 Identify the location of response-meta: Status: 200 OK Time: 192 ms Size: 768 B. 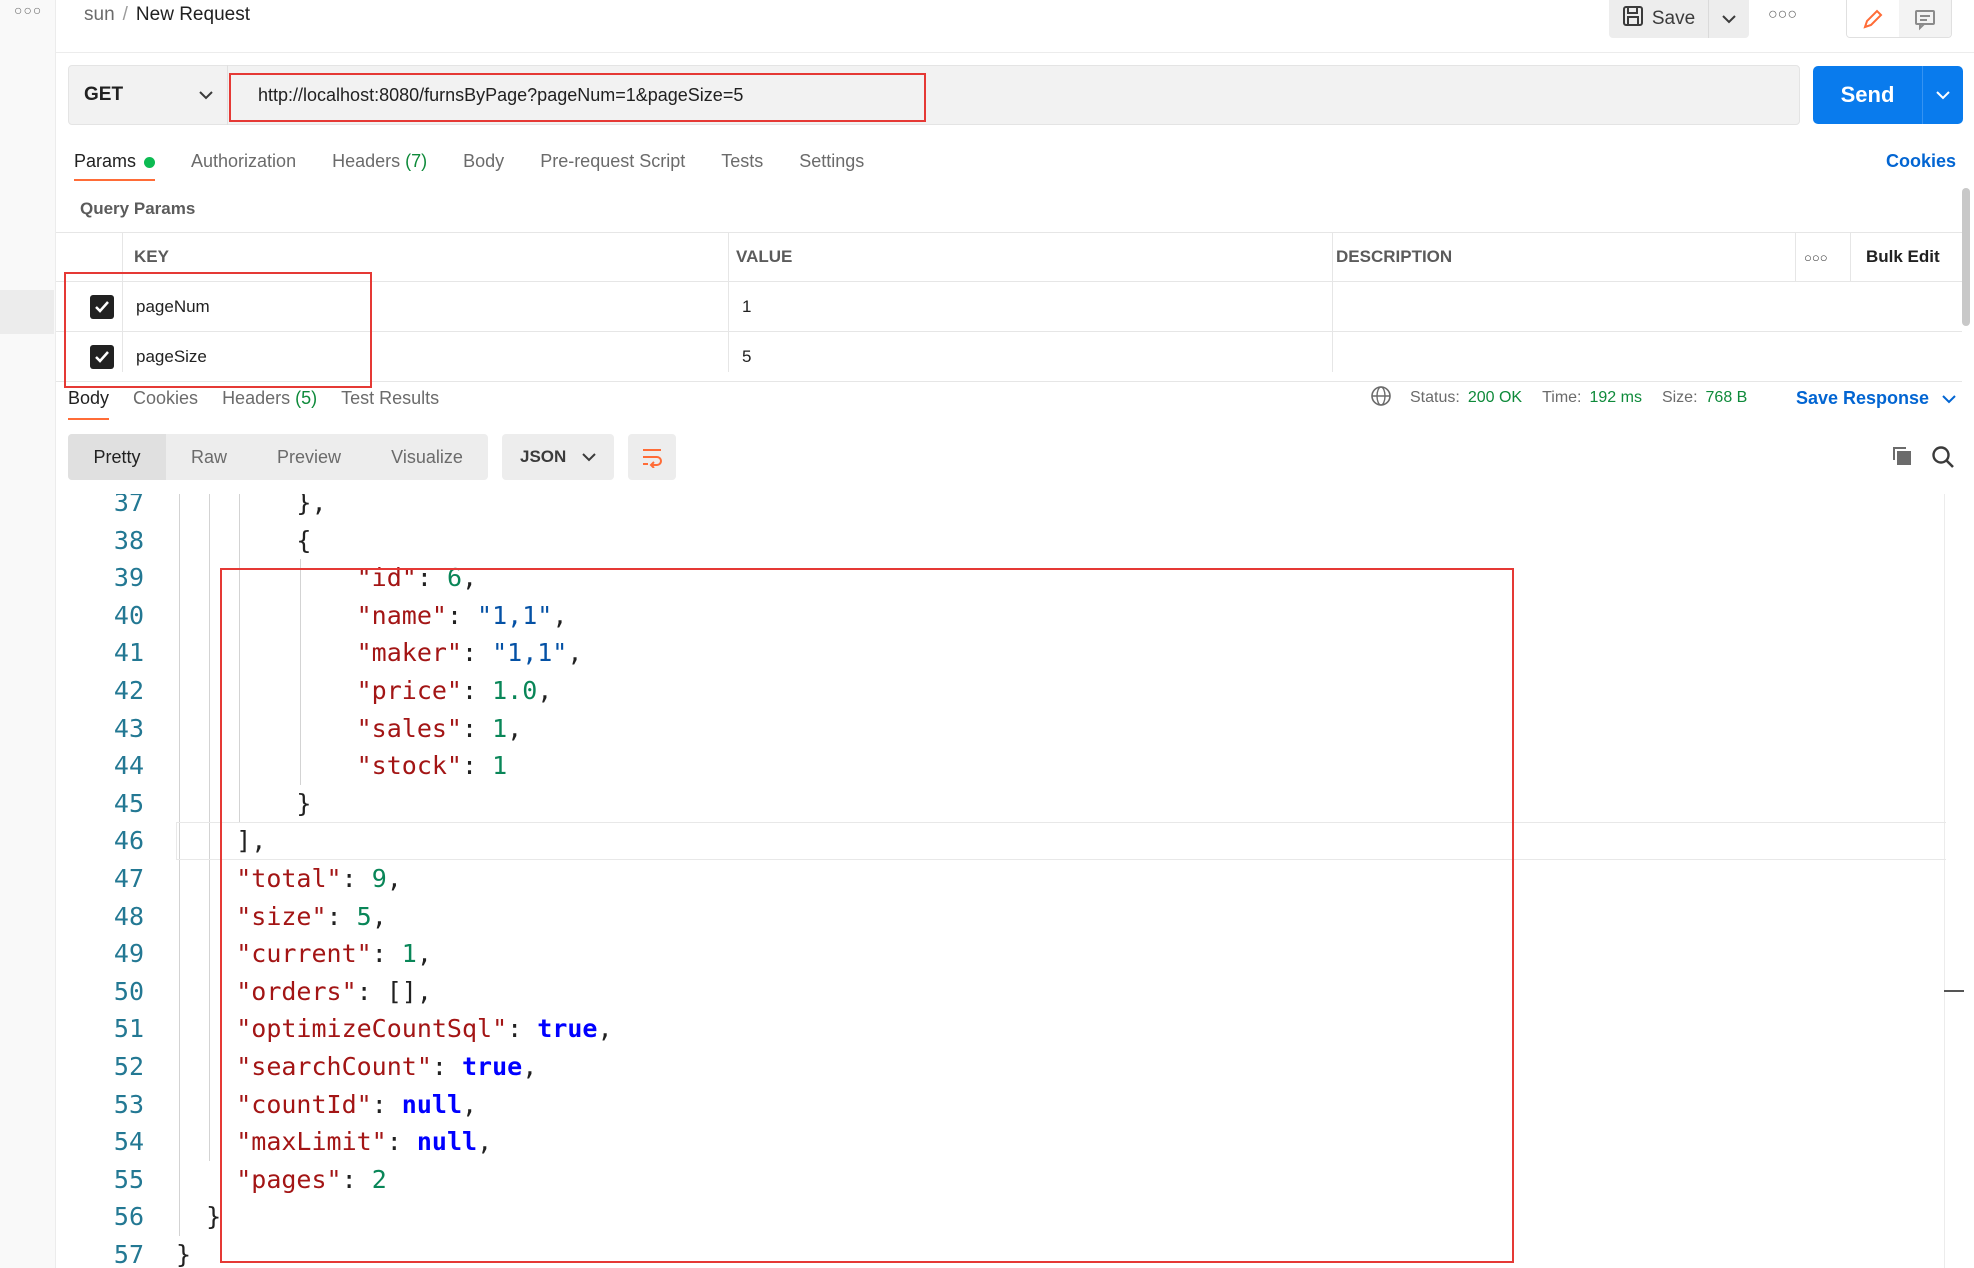
(1564, 398).